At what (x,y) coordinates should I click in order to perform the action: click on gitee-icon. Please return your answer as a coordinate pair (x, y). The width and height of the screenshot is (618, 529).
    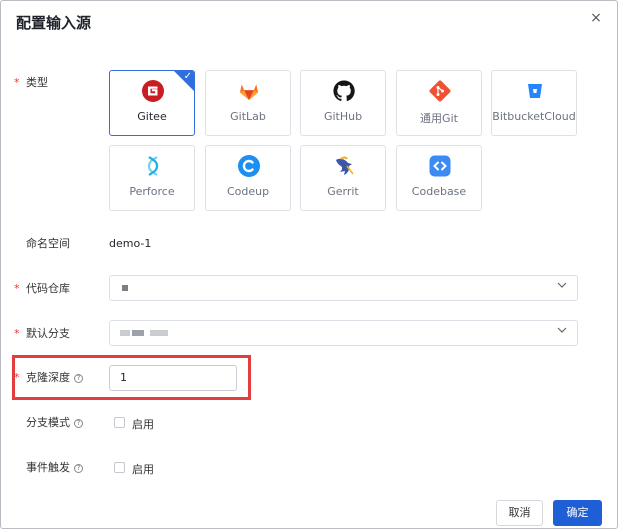
    Looking at the image, I should click on (153, 91).